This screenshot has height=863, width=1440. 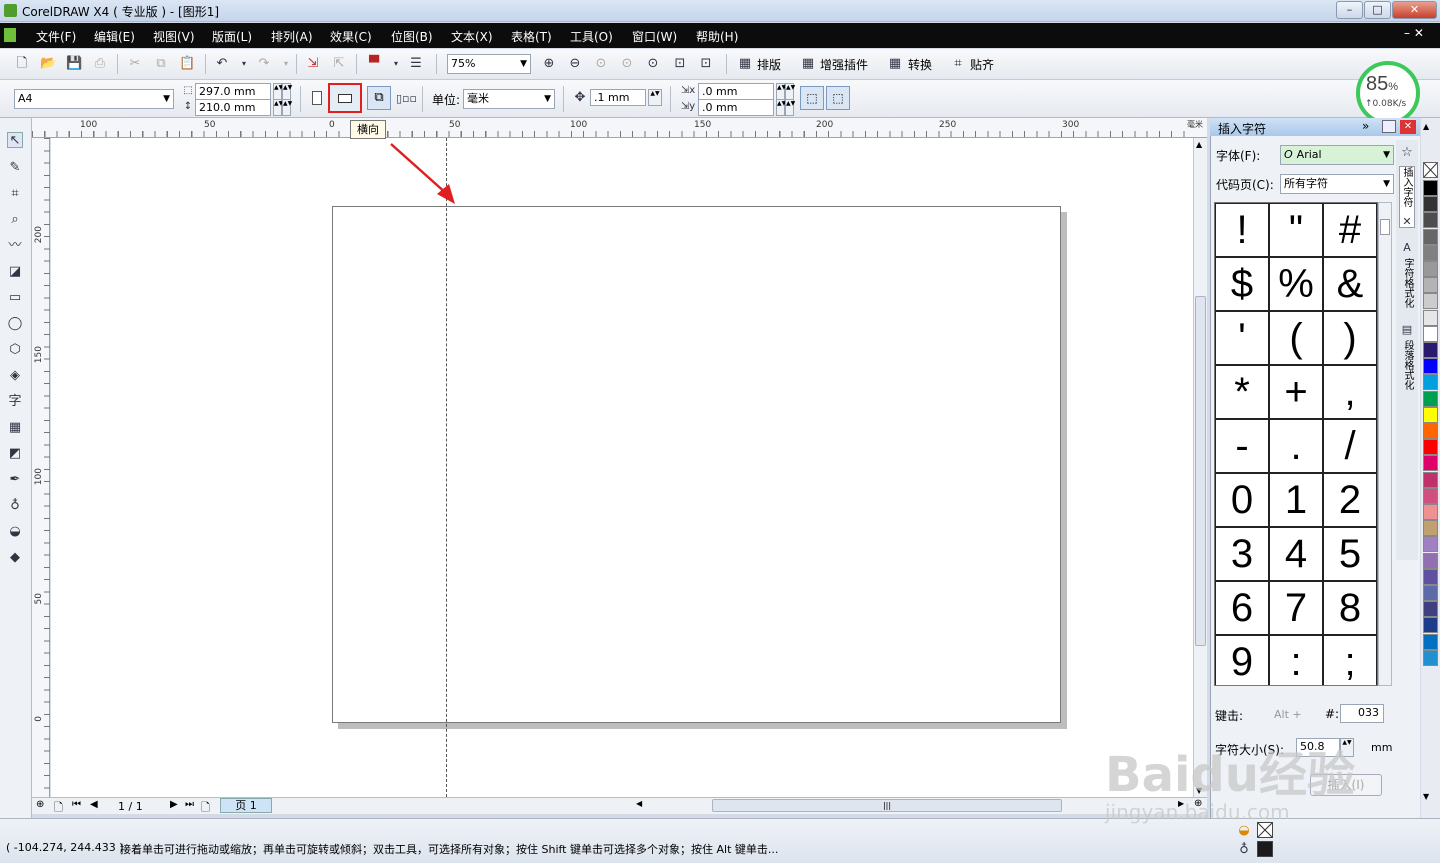 I want to click on menu-arrange: 排列(A), so click(x=292, y=36).